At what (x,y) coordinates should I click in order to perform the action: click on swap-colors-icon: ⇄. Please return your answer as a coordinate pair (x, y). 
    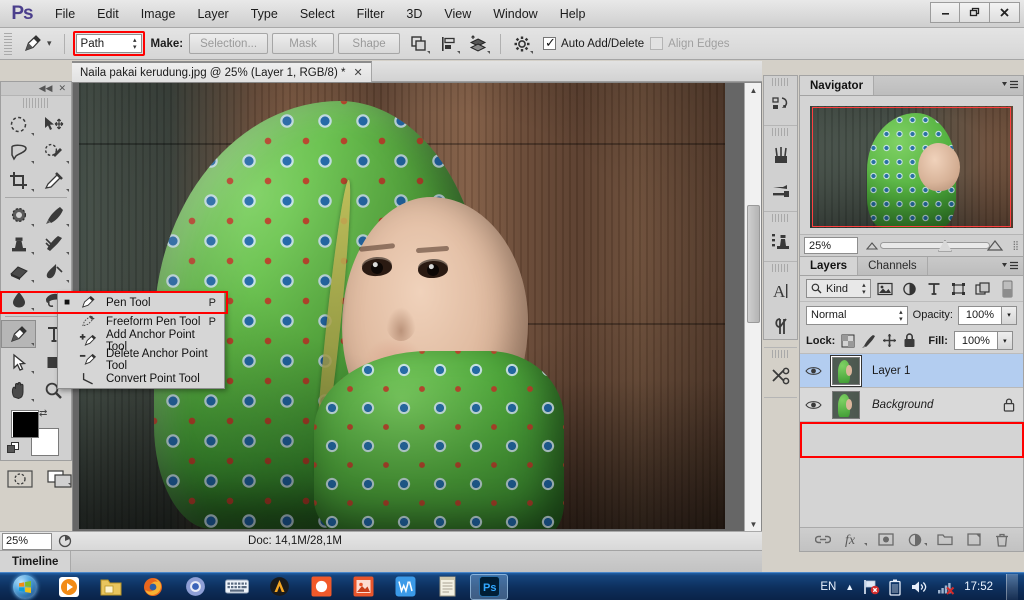
    Looking at the image, I should click on (43, 413).